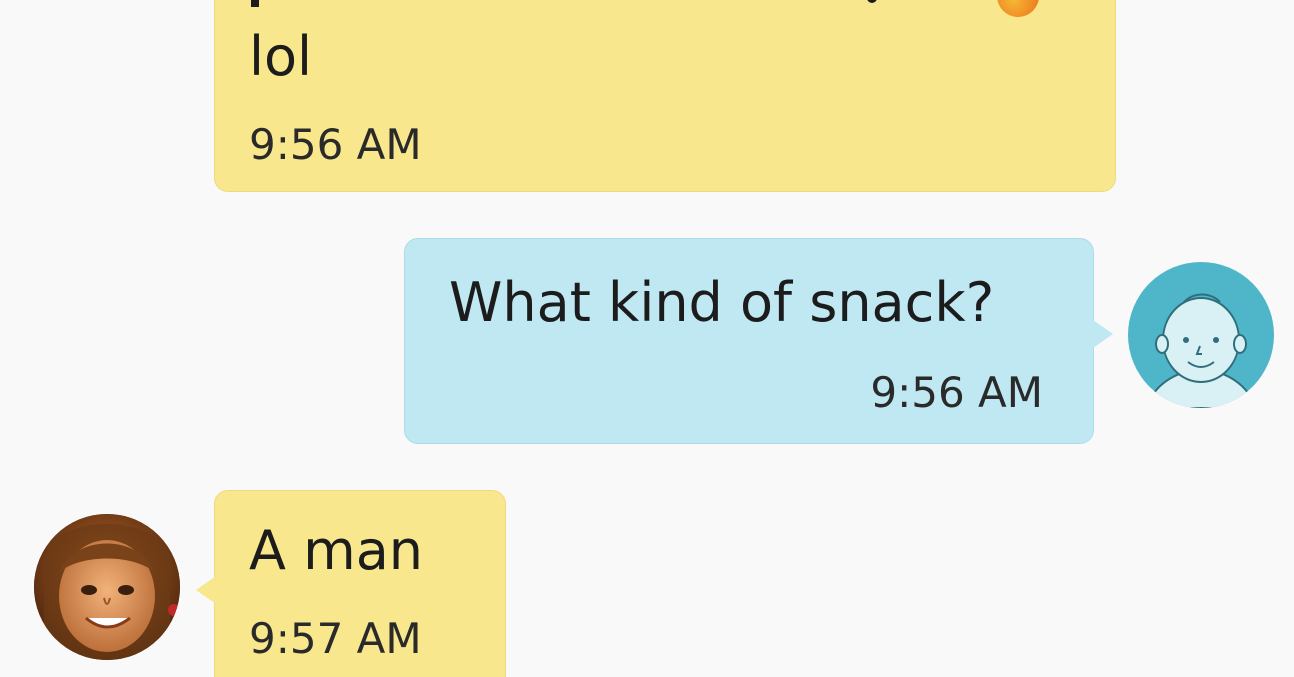  I want to click on self-avatar, so click(1201, 335).